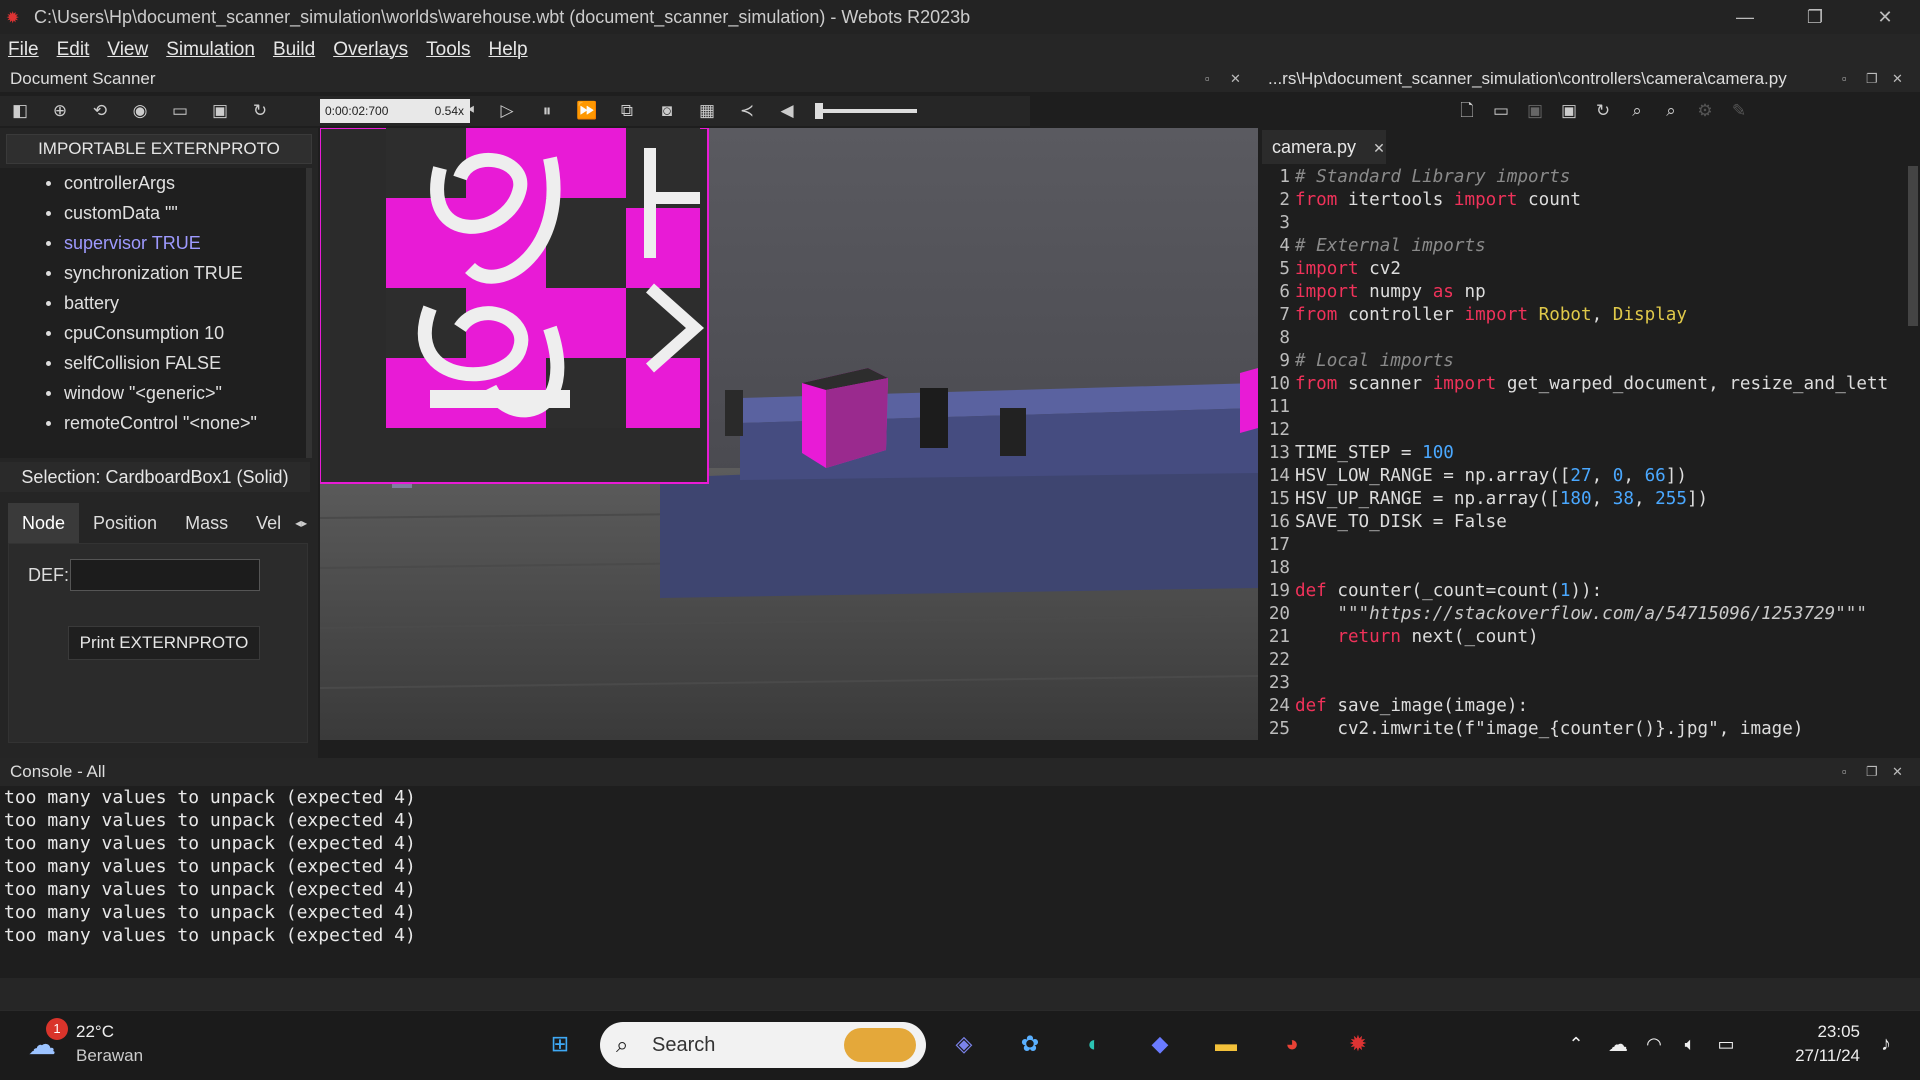 The height and width of the screenshot is (1080, 1920). Describe the element at coordinates (964, 1044) in the screenshot. I see `teams-icon: ◈` at that location.